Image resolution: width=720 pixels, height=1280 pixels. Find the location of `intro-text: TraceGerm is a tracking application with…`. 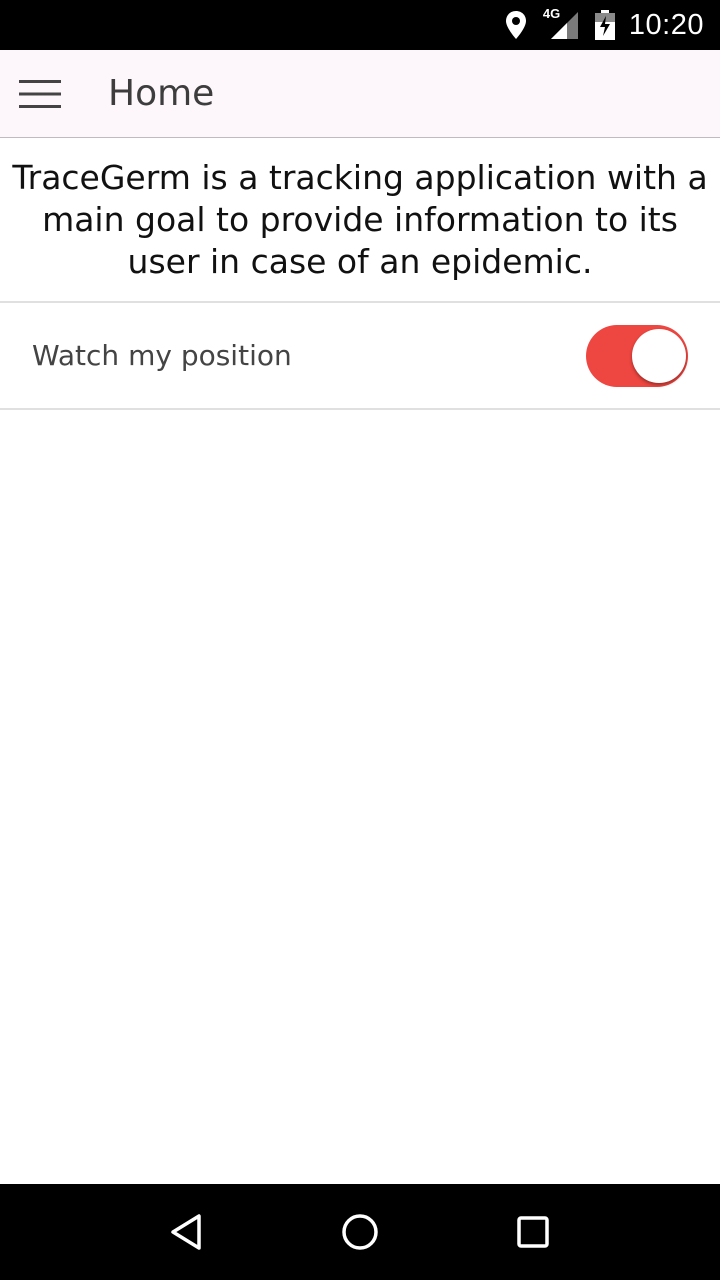

intro-text: TraceGerm is a tracking application with… is located at coordinates (360, 219).